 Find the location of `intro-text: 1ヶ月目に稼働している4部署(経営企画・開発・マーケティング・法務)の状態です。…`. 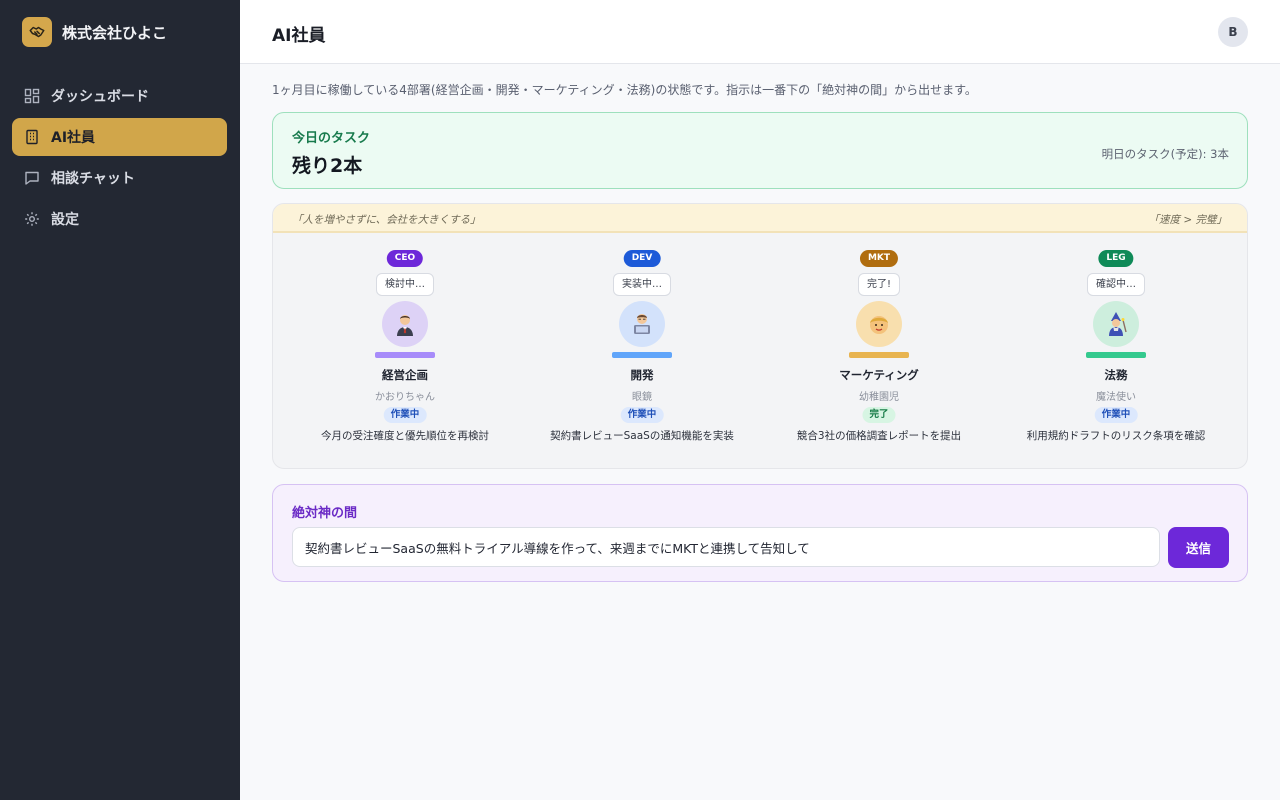

intro-text: 1ヶ月目に稼働している4部署(経営企画・開発・マーケティング・法務)の状態です。… is located at coordinates (624, 90).